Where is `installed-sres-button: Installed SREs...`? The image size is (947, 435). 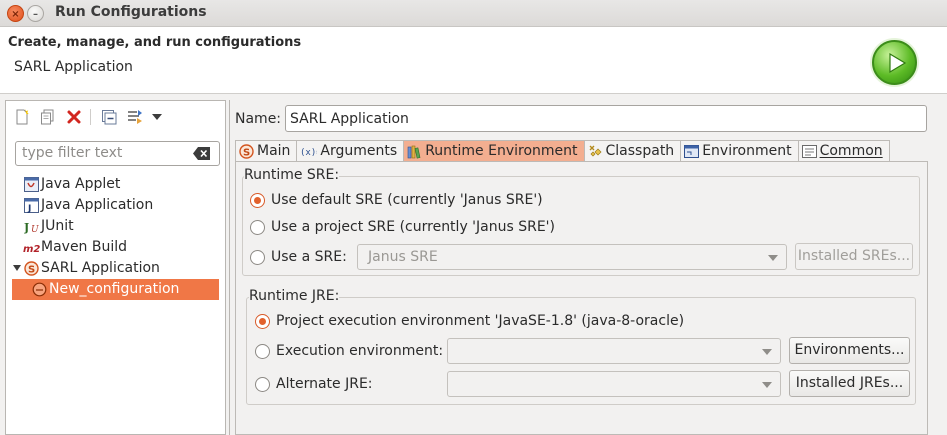 installed-sres-button: Installed SREs... is located at coordinates (854, 256).